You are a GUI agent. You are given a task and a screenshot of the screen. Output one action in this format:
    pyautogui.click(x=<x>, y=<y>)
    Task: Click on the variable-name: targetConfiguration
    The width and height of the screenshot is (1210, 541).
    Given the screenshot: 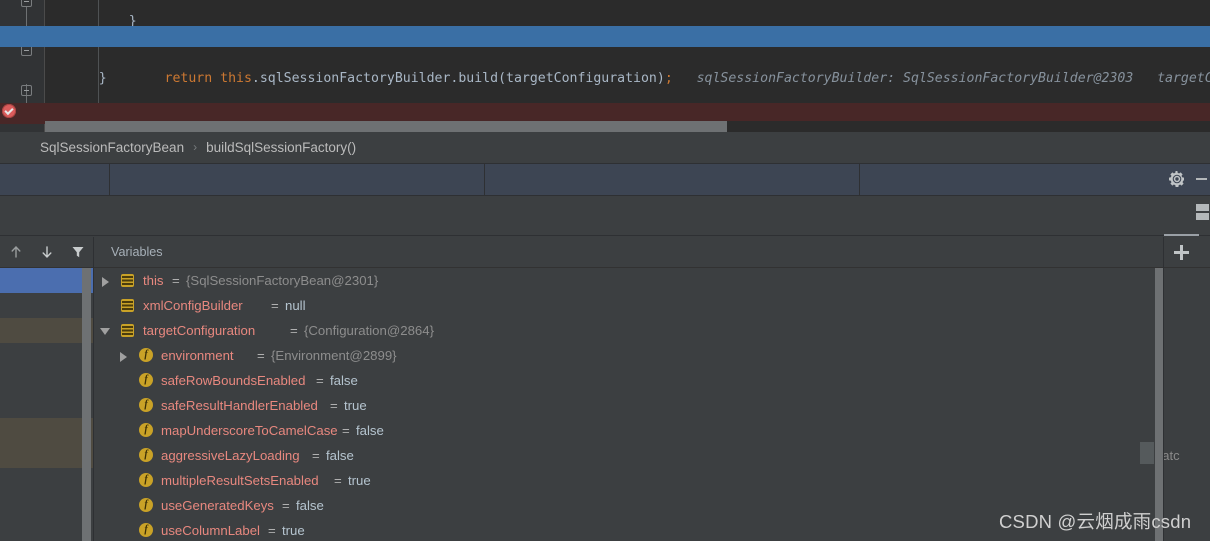 What is the action you would take?
    pyautogui.click(x=199, y=330)
    